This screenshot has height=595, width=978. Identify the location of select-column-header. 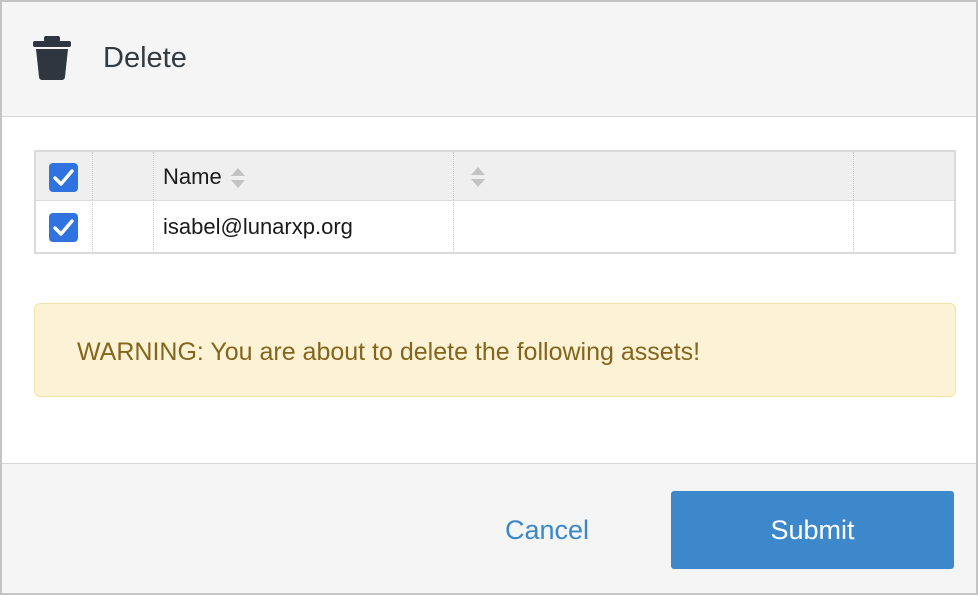
(64, 176).